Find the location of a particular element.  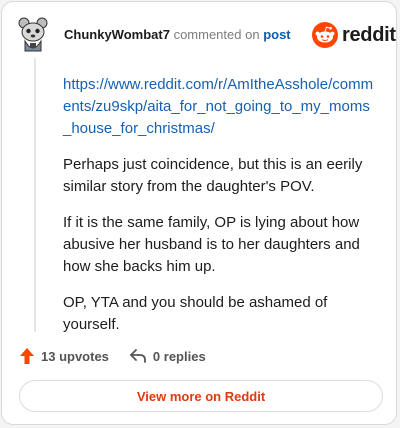

upvote-arrow-icon is located at coordinates (27, 356).